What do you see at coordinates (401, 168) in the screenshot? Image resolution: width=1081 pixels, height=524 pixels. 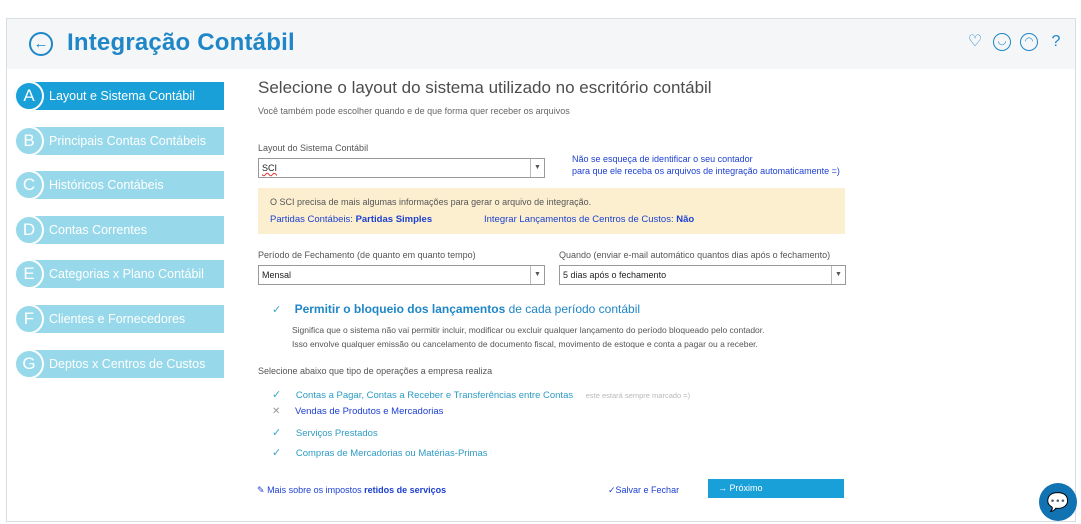 I see `layout-select: SCI ▼` at bounding box center [401, 168].